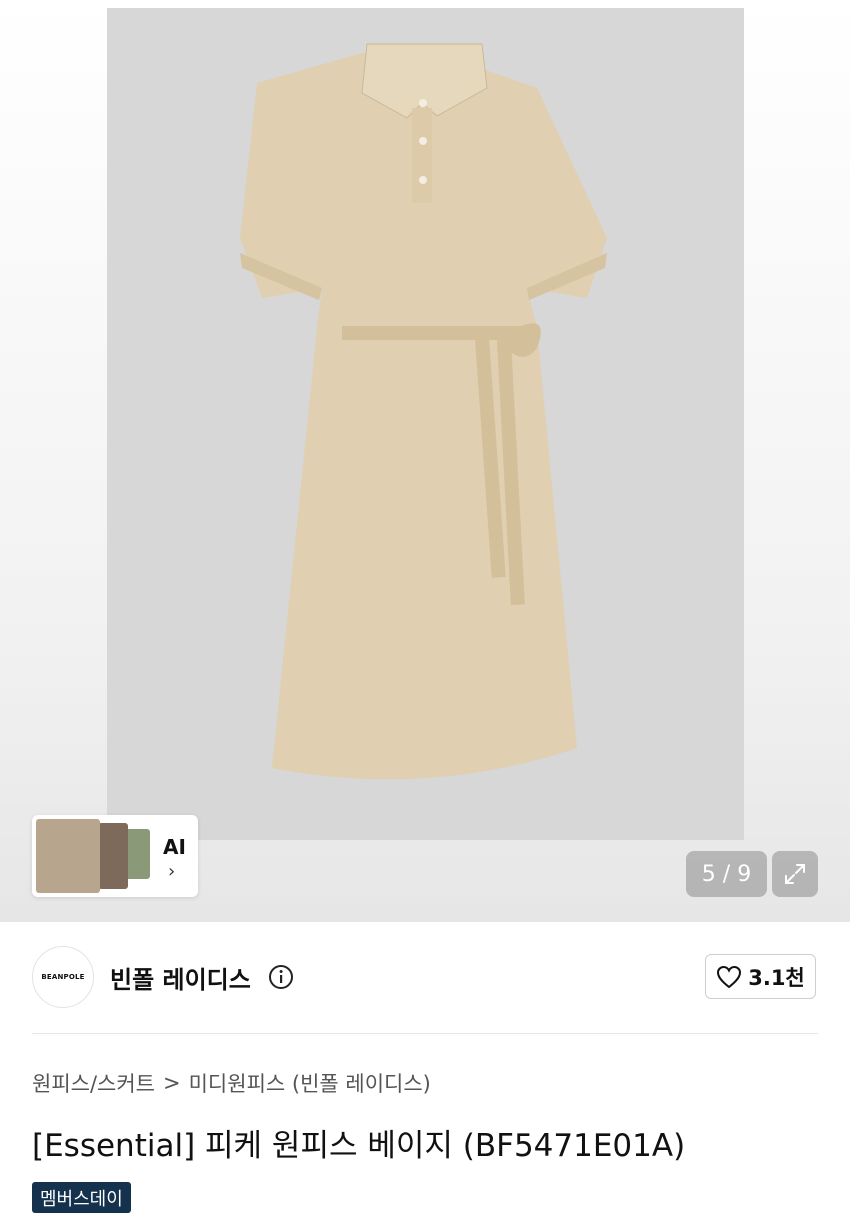 The width and height of the screenshot is (850, 1224). Describe the element at coordinates (180, 977) in the screenshot. I see `brand-name: 빈폴 레이디스` at that location.